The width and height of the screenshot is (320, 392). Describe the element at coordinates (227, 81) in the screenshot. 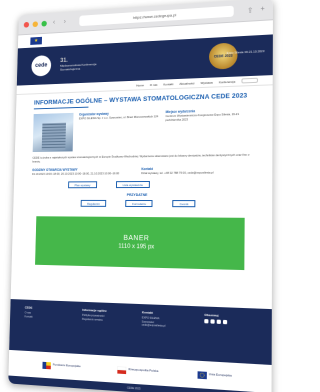

I see `menu-item-conference: Konferencja` at that location.